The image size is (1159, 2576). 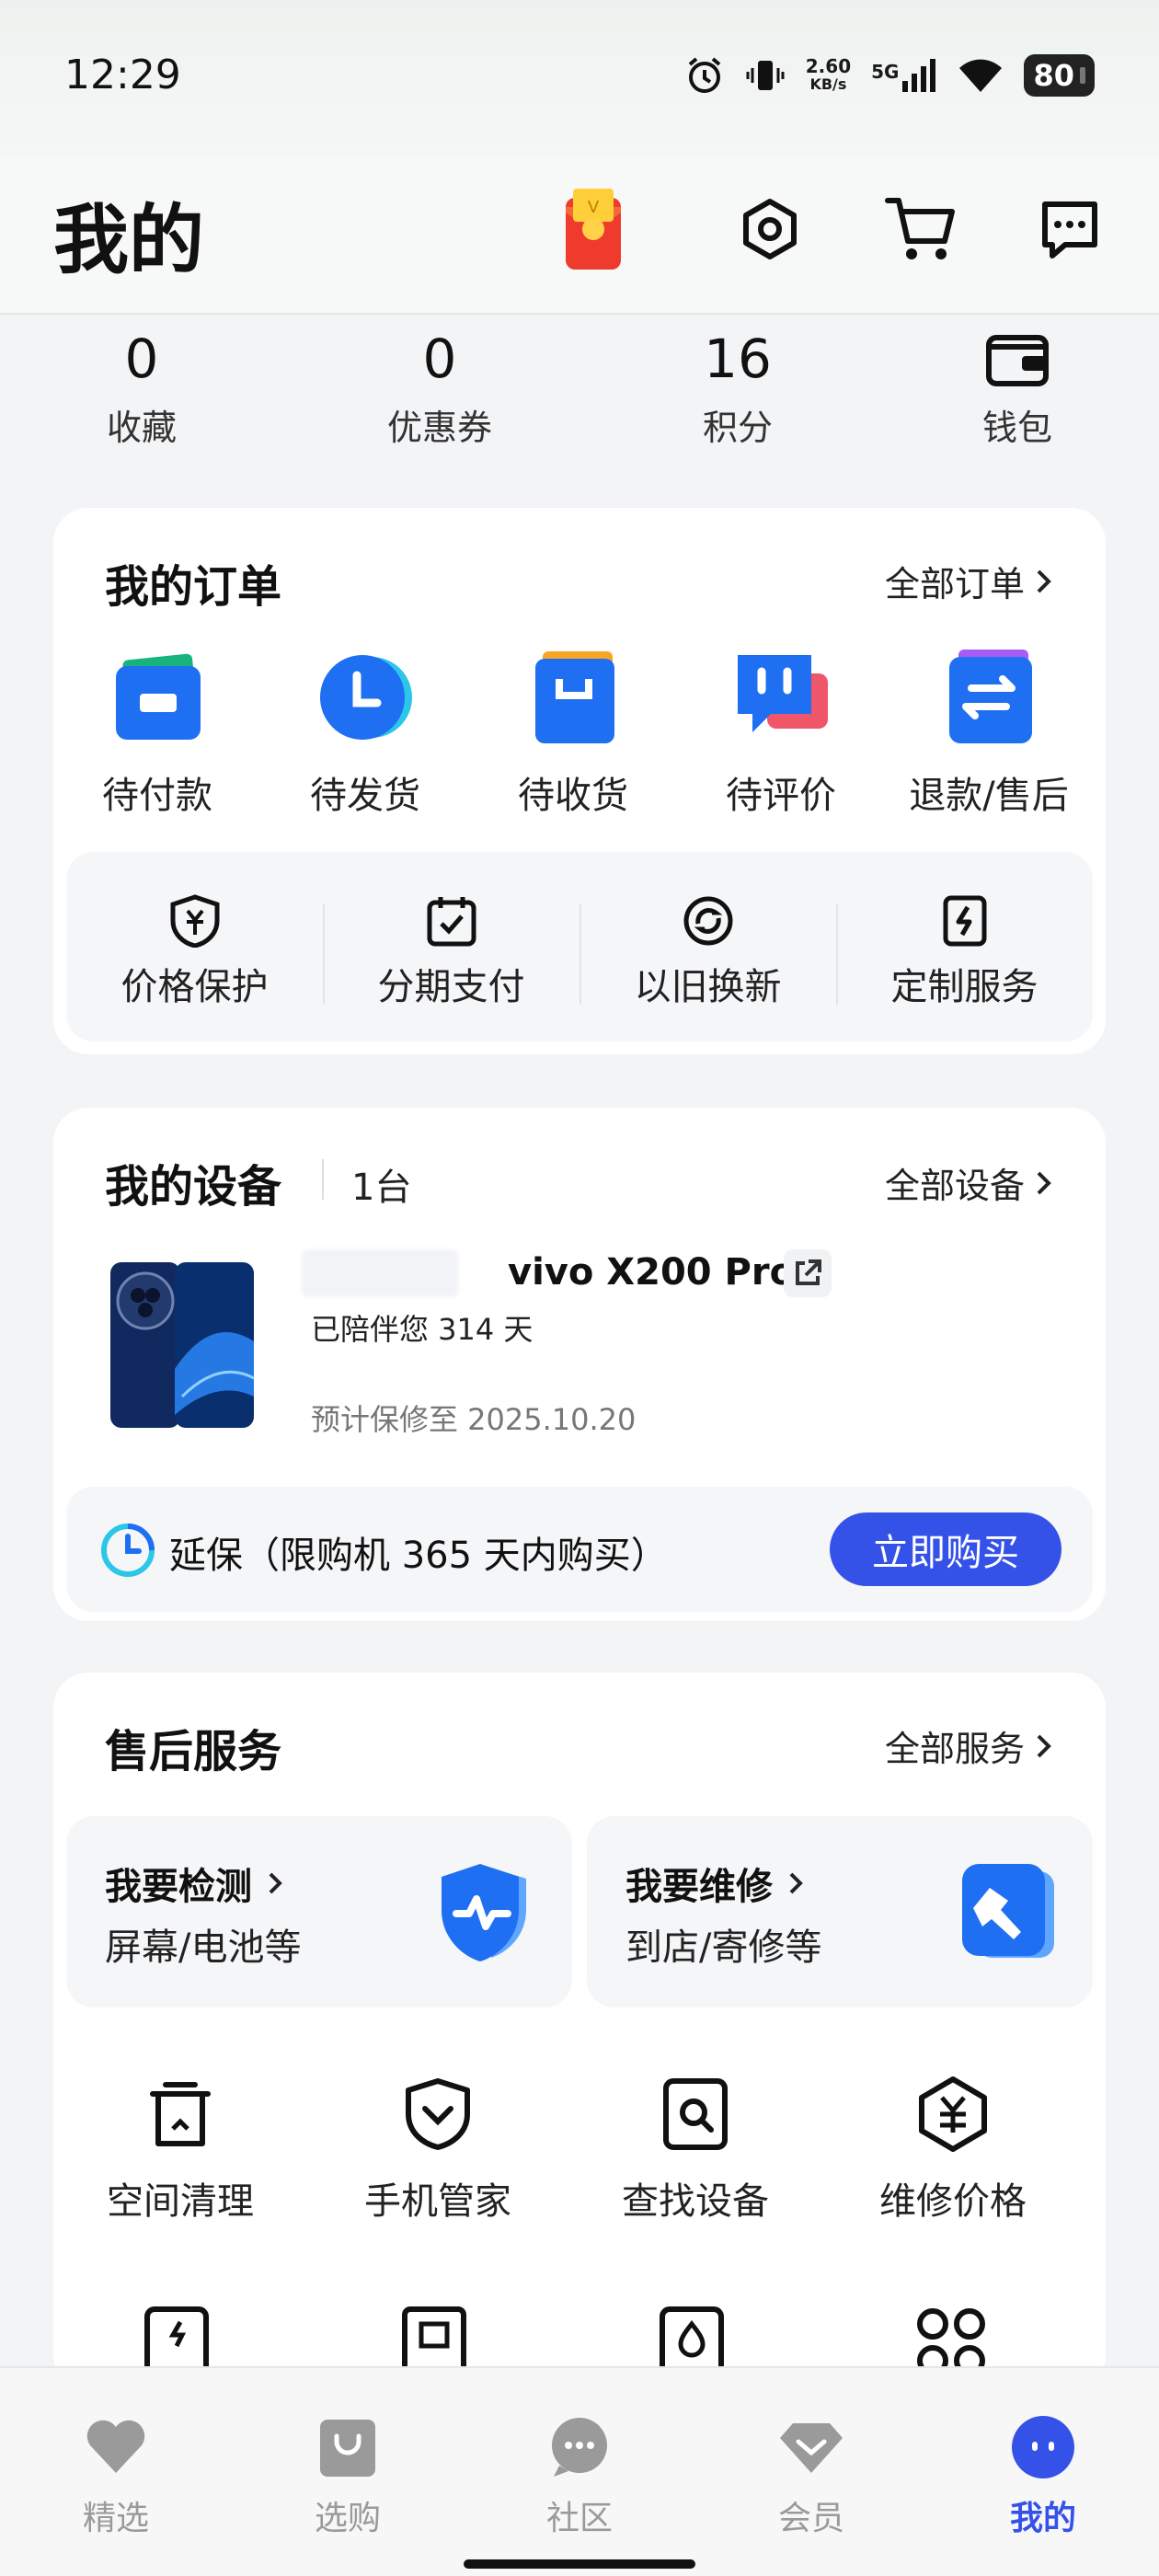 What do you see at coordinates (365, 696) in the screenshot?
I see `clock-blue-icon` at bounding box center [365, 696].